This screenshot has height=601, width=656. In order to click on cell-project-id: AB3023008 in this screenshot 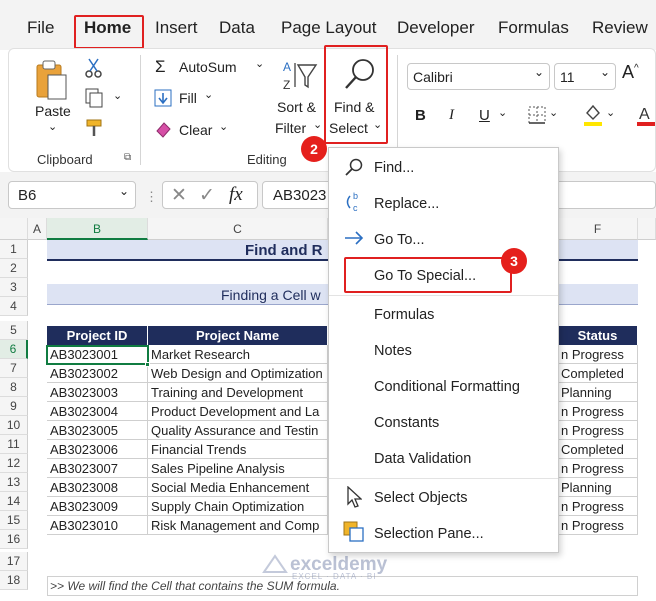, I will do `click(97, 487)`.